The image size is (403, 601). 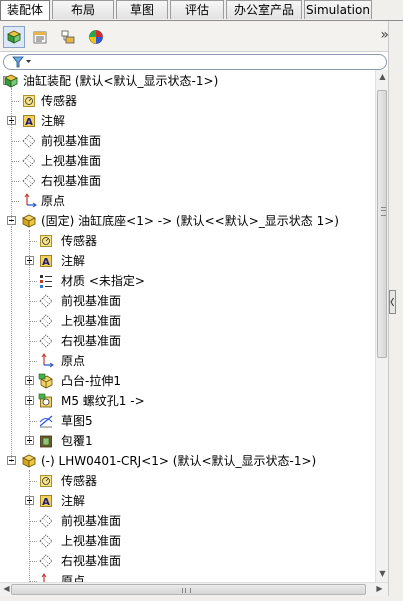 What do you see at coordinates (187, 421) in the screenshot?
I see `tree-item-sketch: 草图5` at bounding box center [187, 421].